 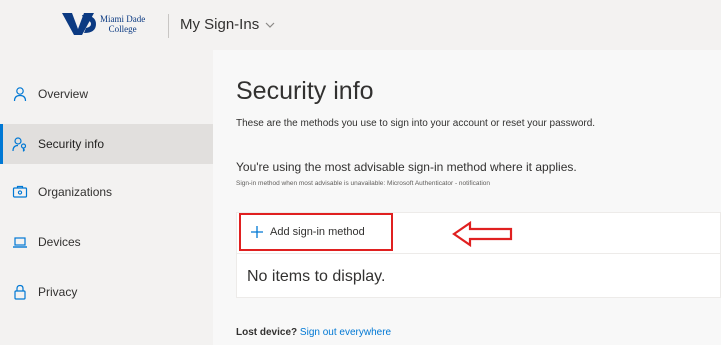 I want to click on sign-out-everywhere-link: Sign out everywhere, so click(x=345, y=332).